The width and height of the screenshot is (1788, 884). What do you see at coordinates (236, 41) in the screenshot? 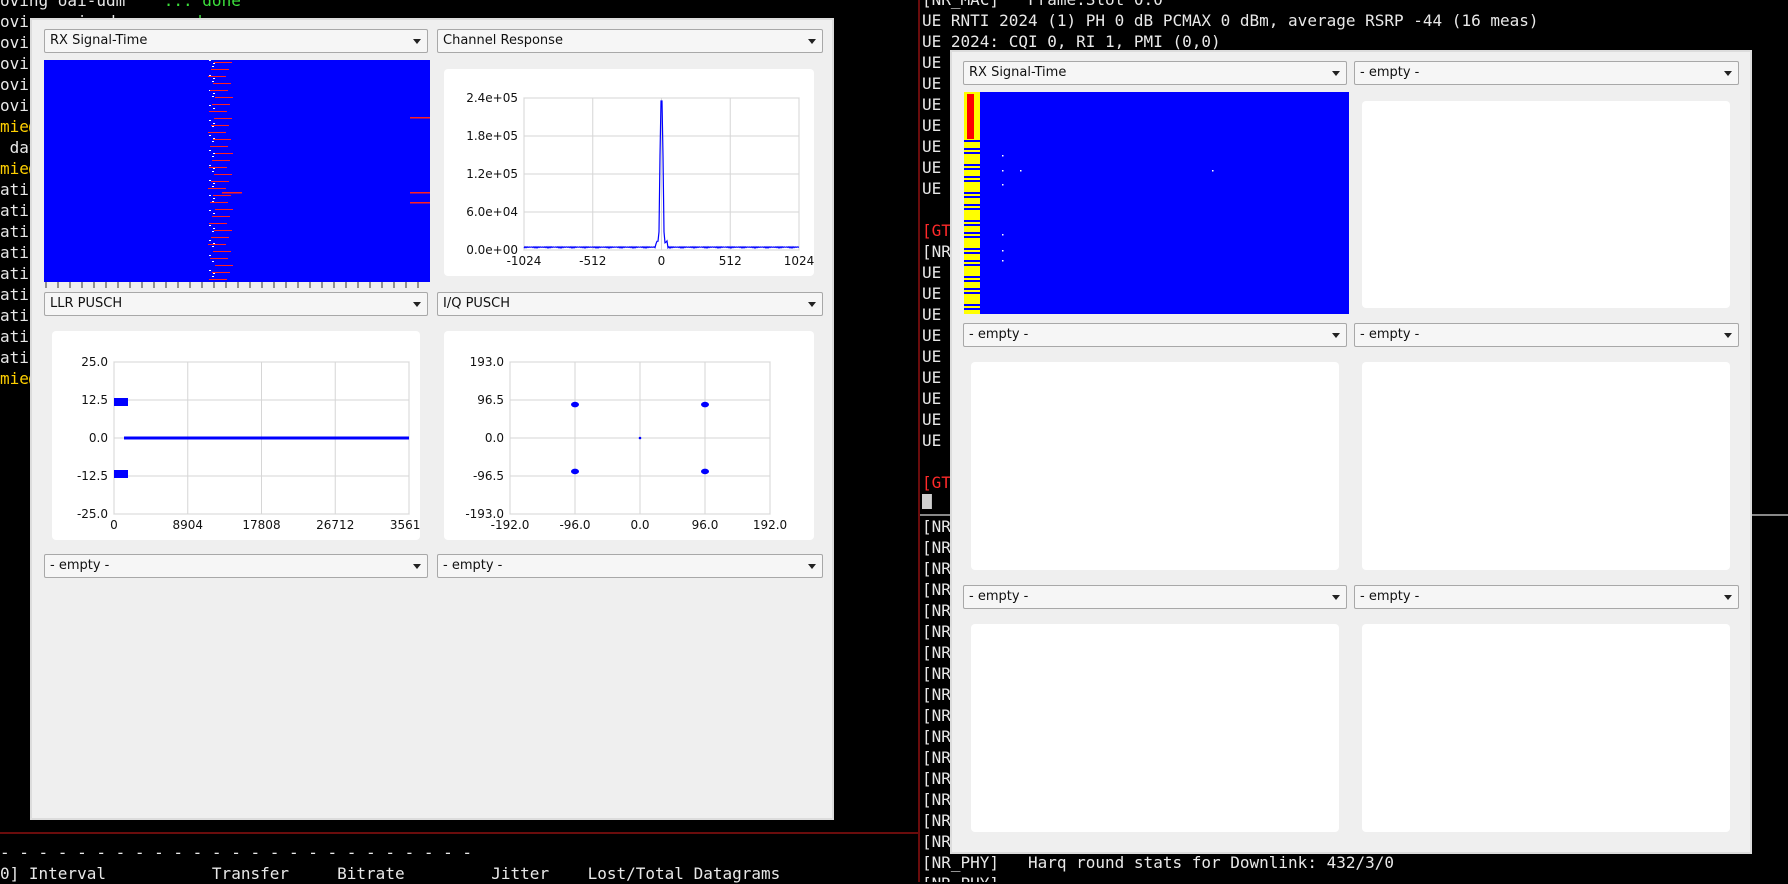
I see `plot-selector-rx-signal-time: RX Signal-Time` at bounding box center [236, 41].